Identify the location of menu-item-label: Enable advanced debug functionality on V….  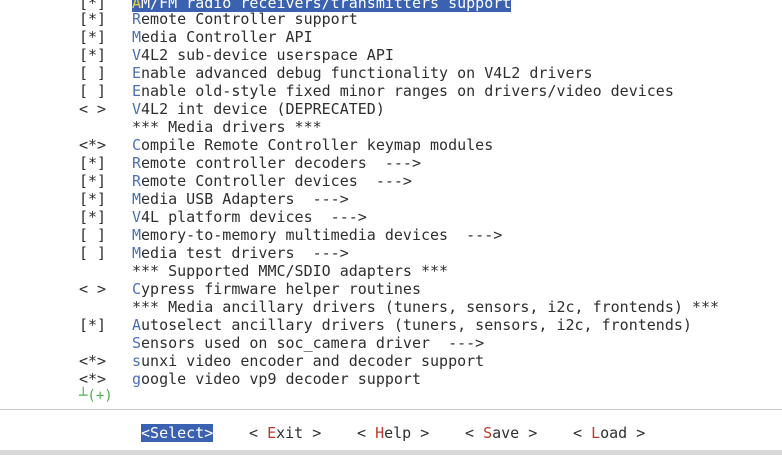
(362, 73).